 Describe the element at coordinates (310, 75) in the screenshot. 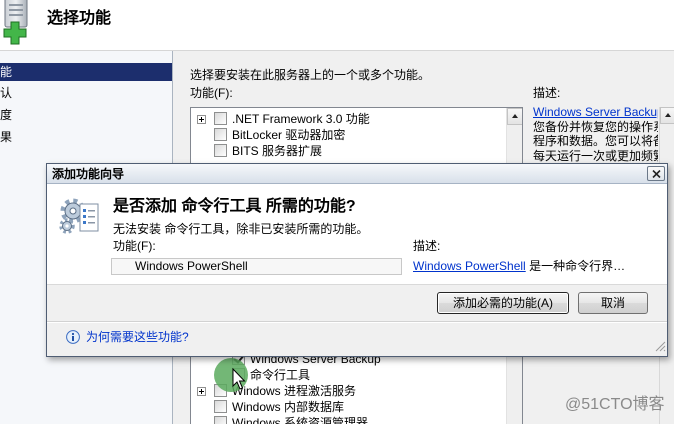

I see `instruction-text: 选择要安装在此服务器上的一个或多个功能。` at that location.